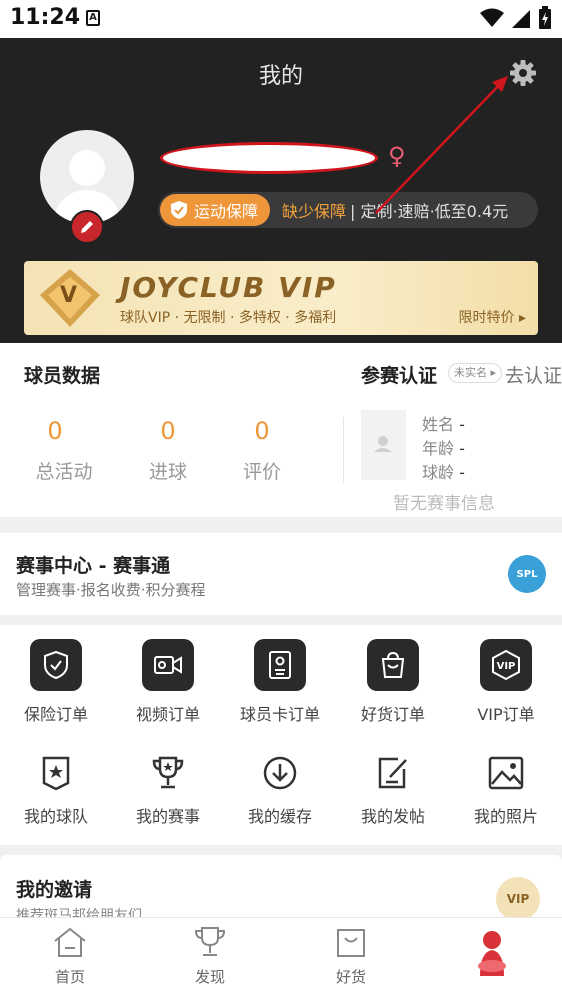 The height and width of the screenshot is (1000, 562). What do you see at coordinates (462, 448) in the screenshot?
I see `age-value: -` at bounding box center [462, 448].